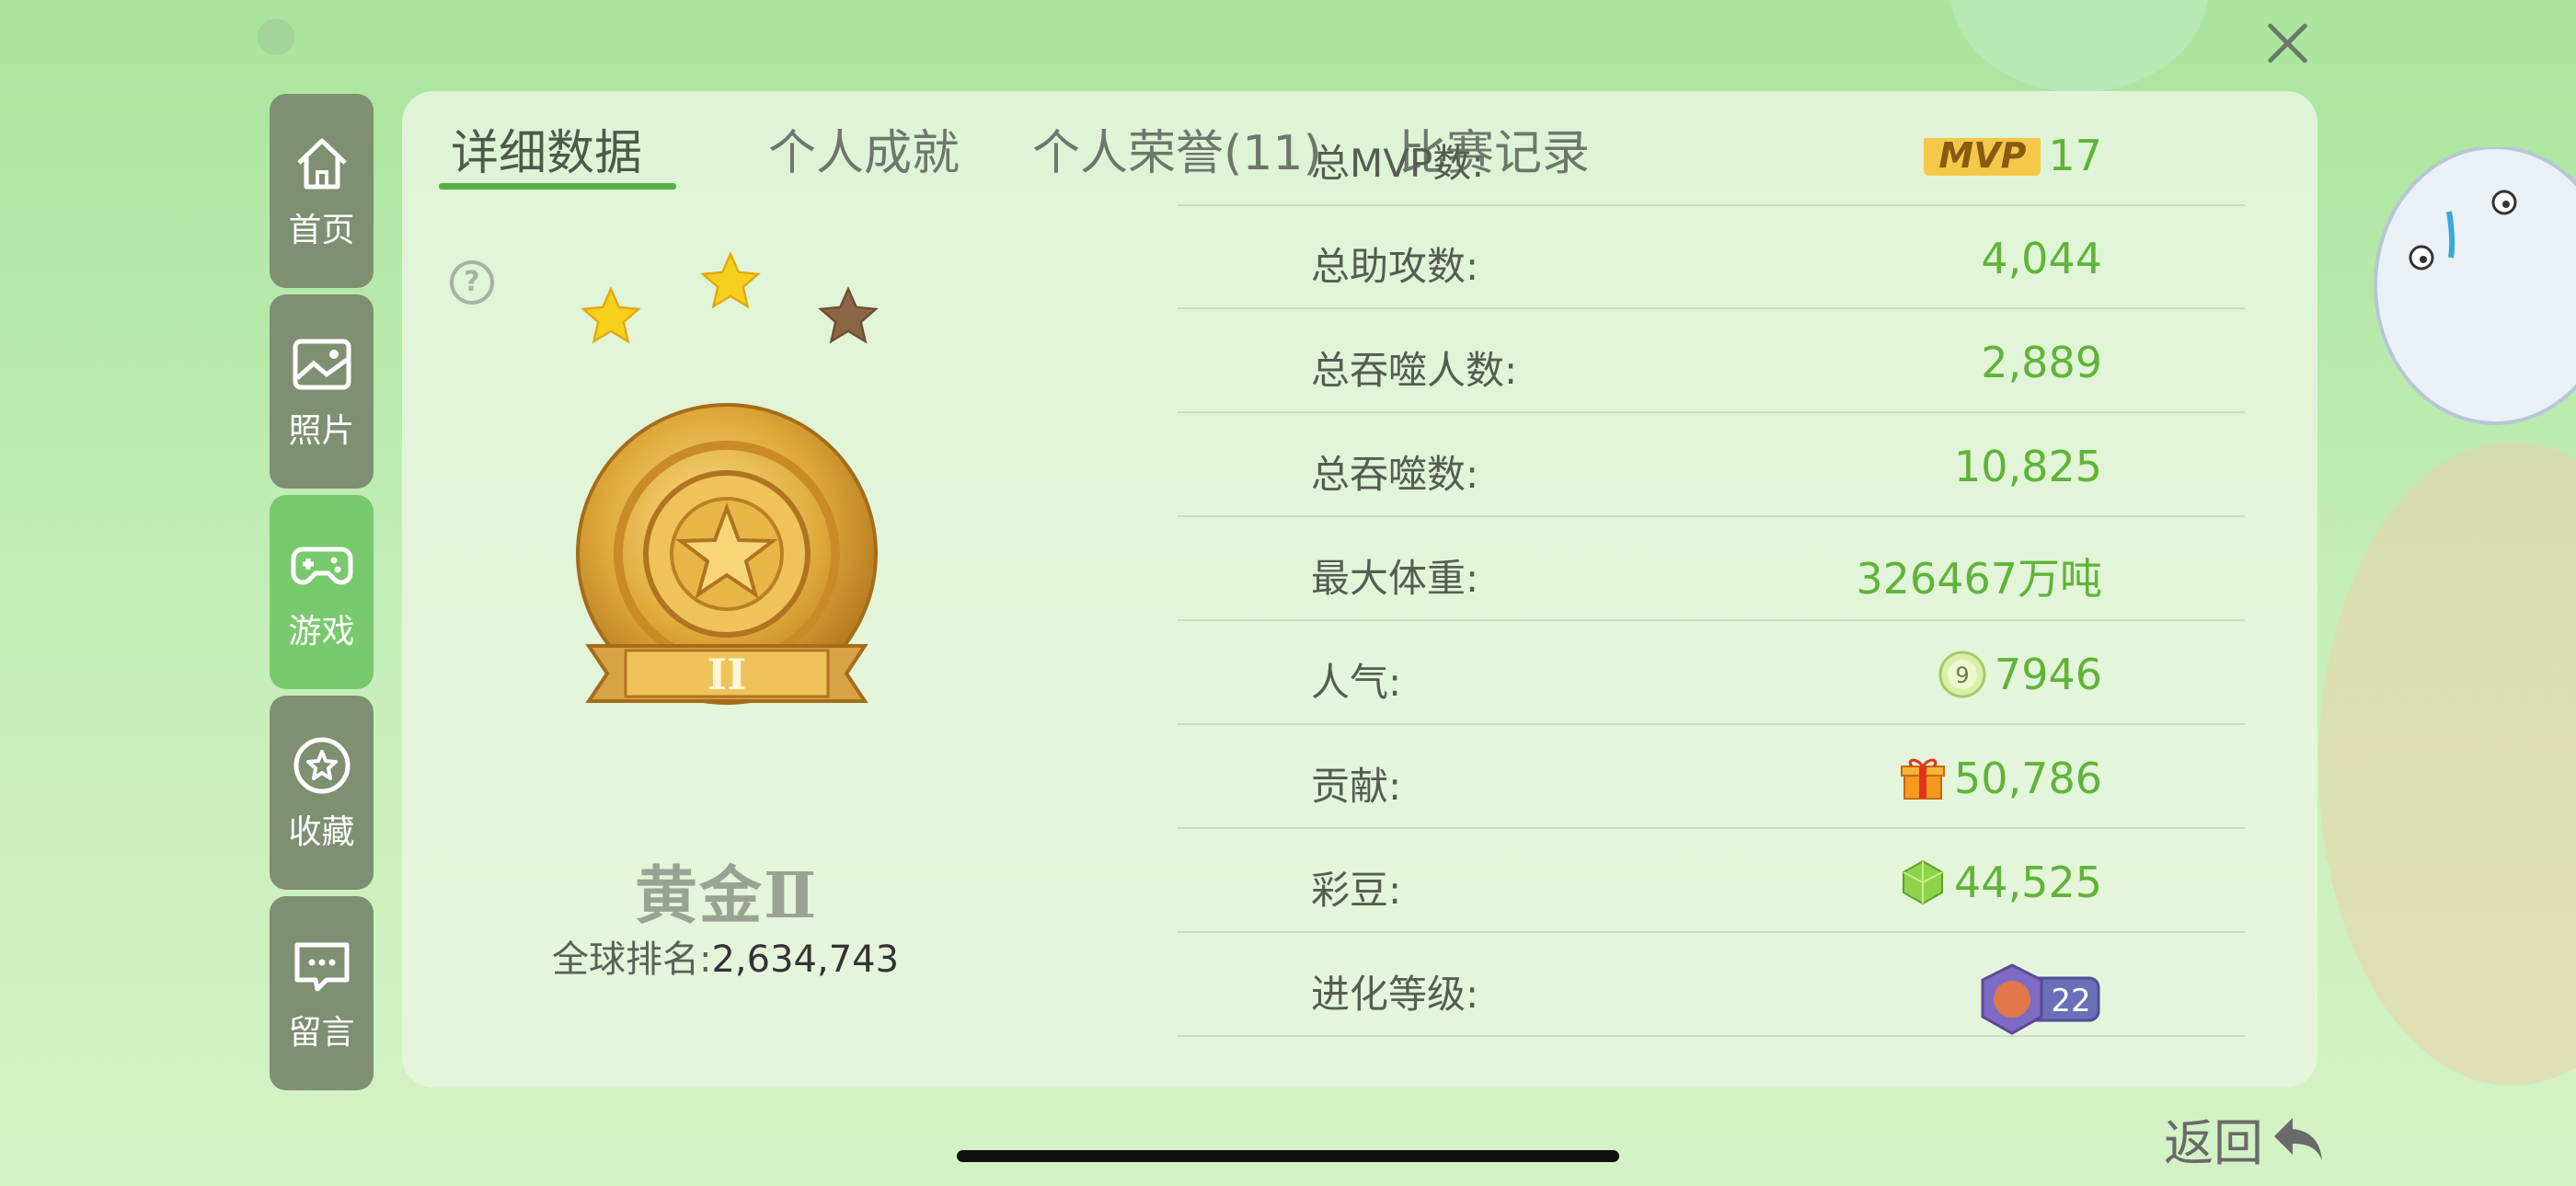 The width and height of the screenshot is (2576, 1186). I want to click on stat-row-max-weight: 最大体重: 326467万吨, so click(1711, 568).